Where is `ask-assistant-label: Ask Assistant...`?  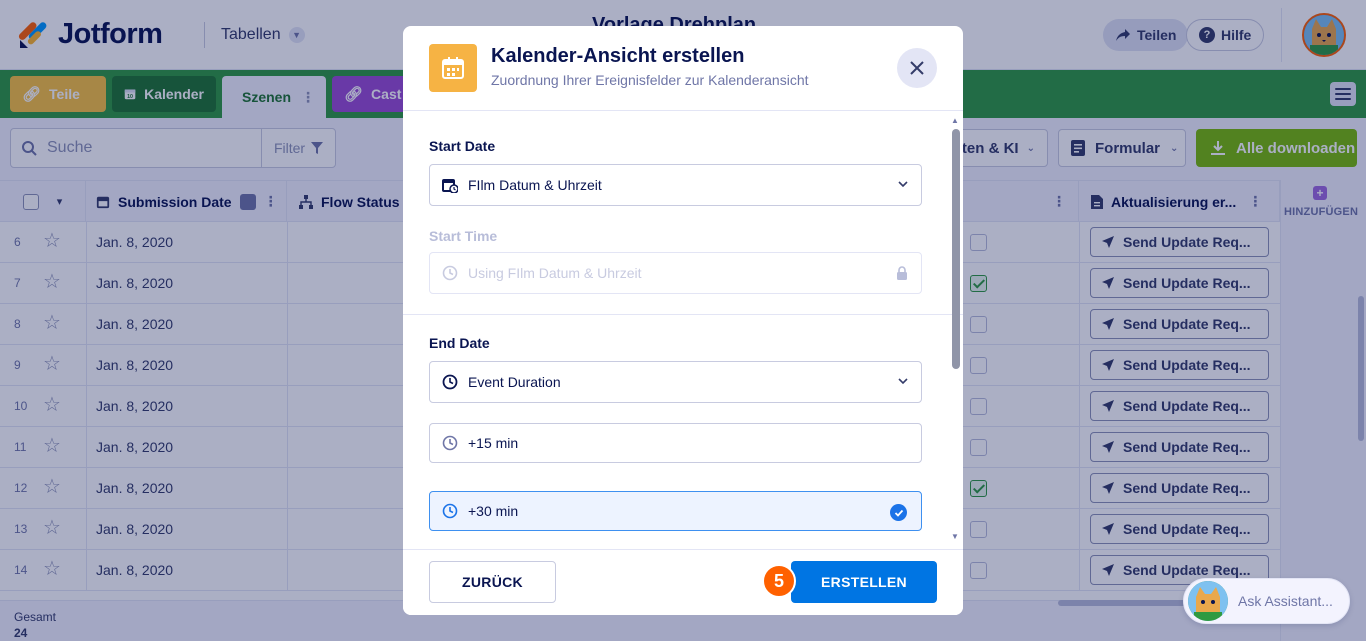
ask-assistant-label: Ask Assistant... is located at coordinates (1285, 601).